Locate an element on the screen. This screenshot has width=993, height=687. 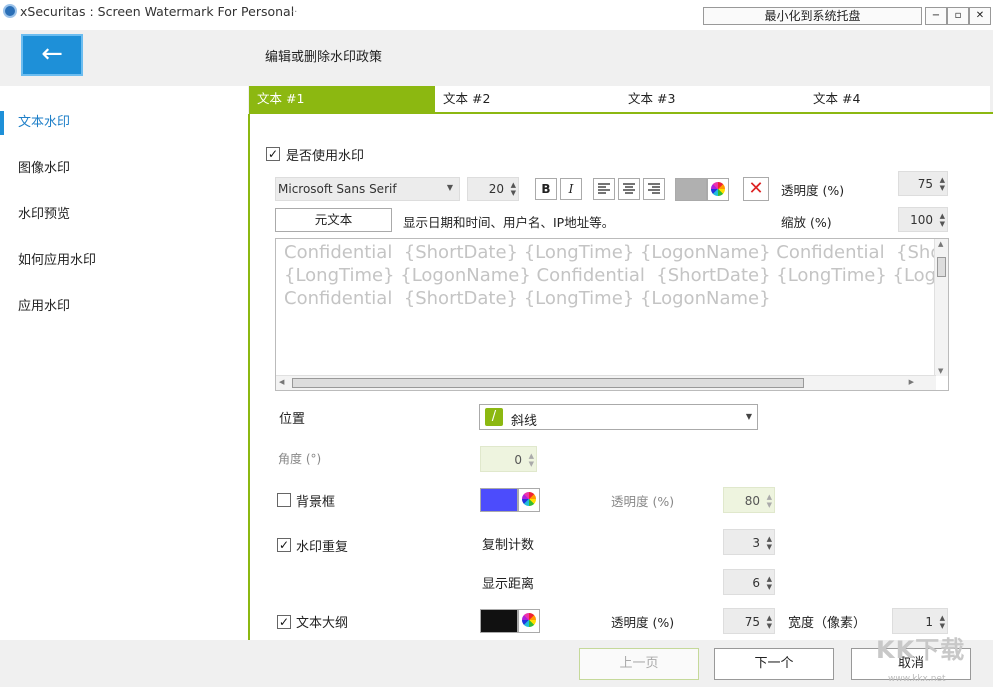
display-distance-label: 显示距离 is located at coordinates (508, 584).